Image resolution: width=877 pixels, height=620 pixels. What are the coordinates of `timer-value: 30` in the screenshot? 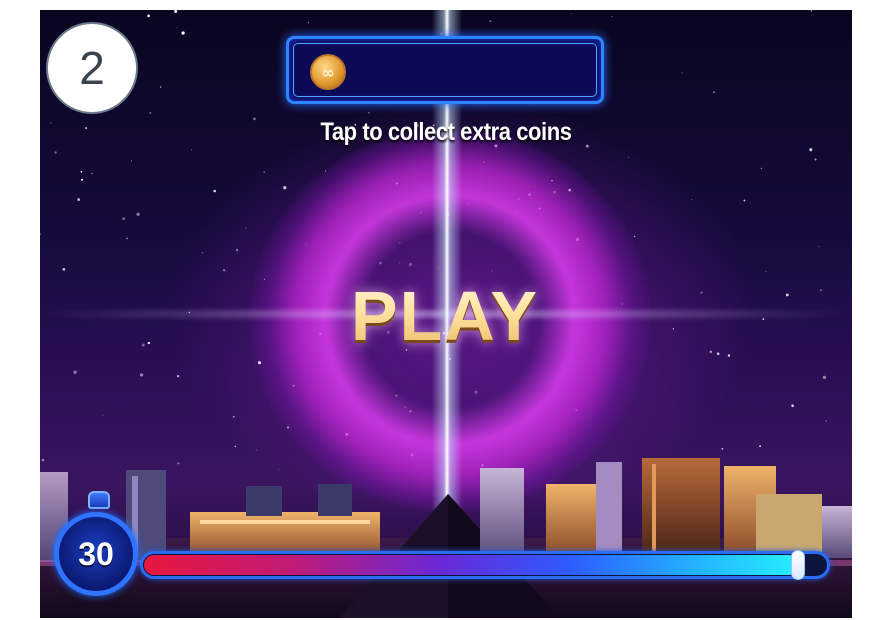 It's located at (96, 553).